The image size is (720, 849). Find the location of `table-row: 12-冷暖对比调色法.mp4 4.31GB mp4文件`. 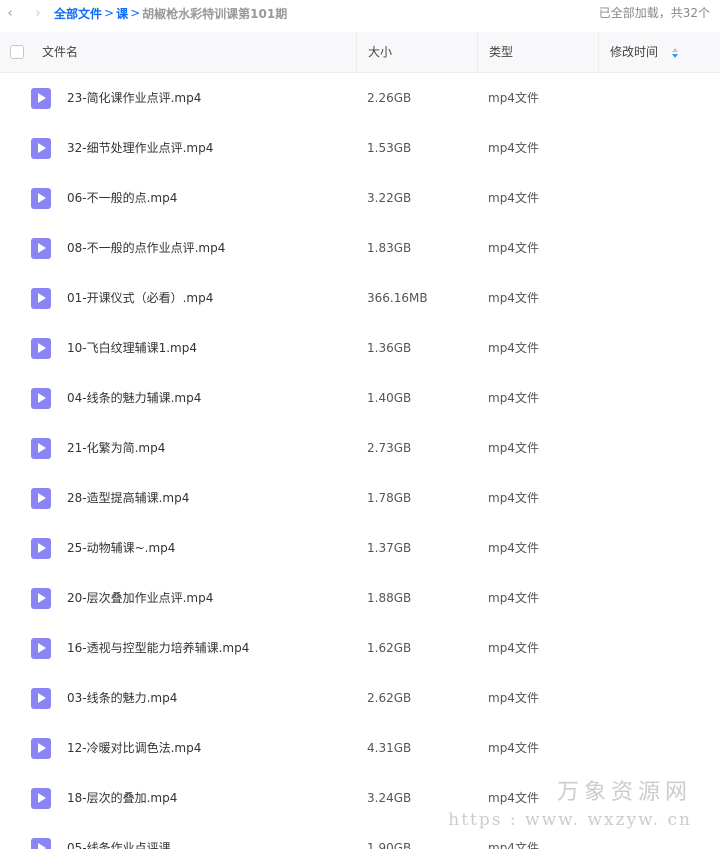

table-row: 12-冷暖对比调色法.mp4 4.31GB mp4文件 is located at coordinates (360, 748).